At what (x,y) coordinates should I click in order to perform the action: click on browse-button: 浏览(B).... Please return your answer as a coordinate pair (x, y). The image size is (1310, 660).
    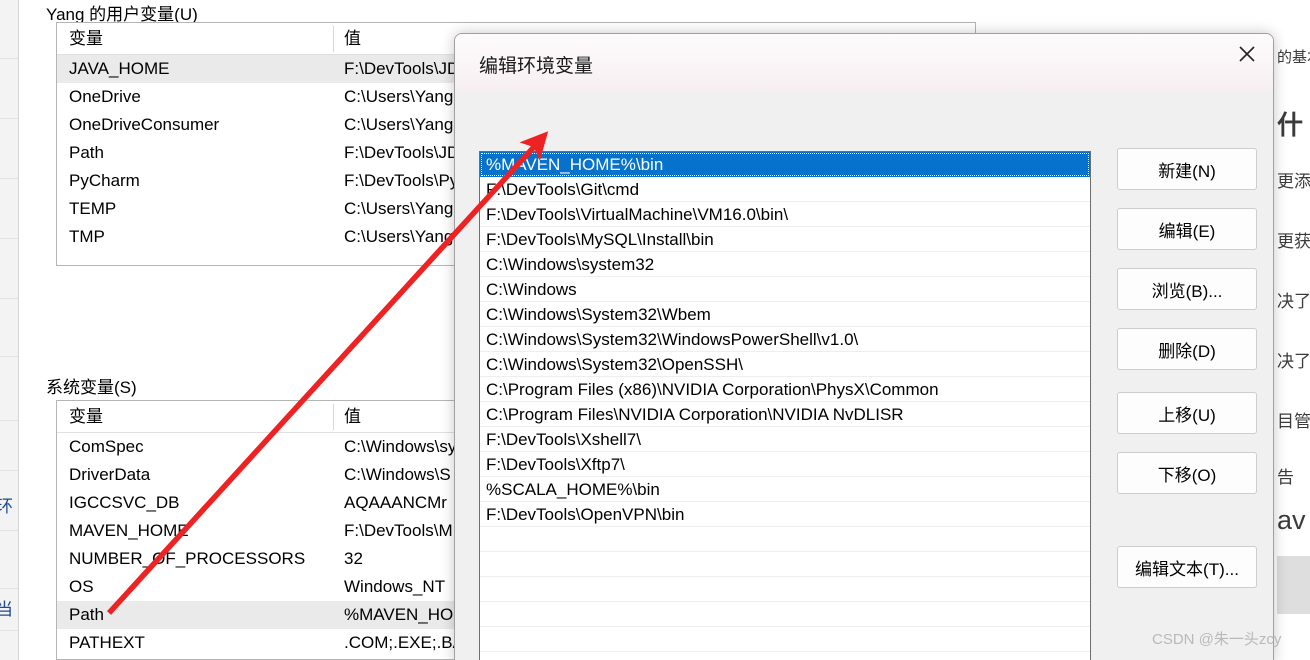
    Looking at the image, I should click on (1187, 289).